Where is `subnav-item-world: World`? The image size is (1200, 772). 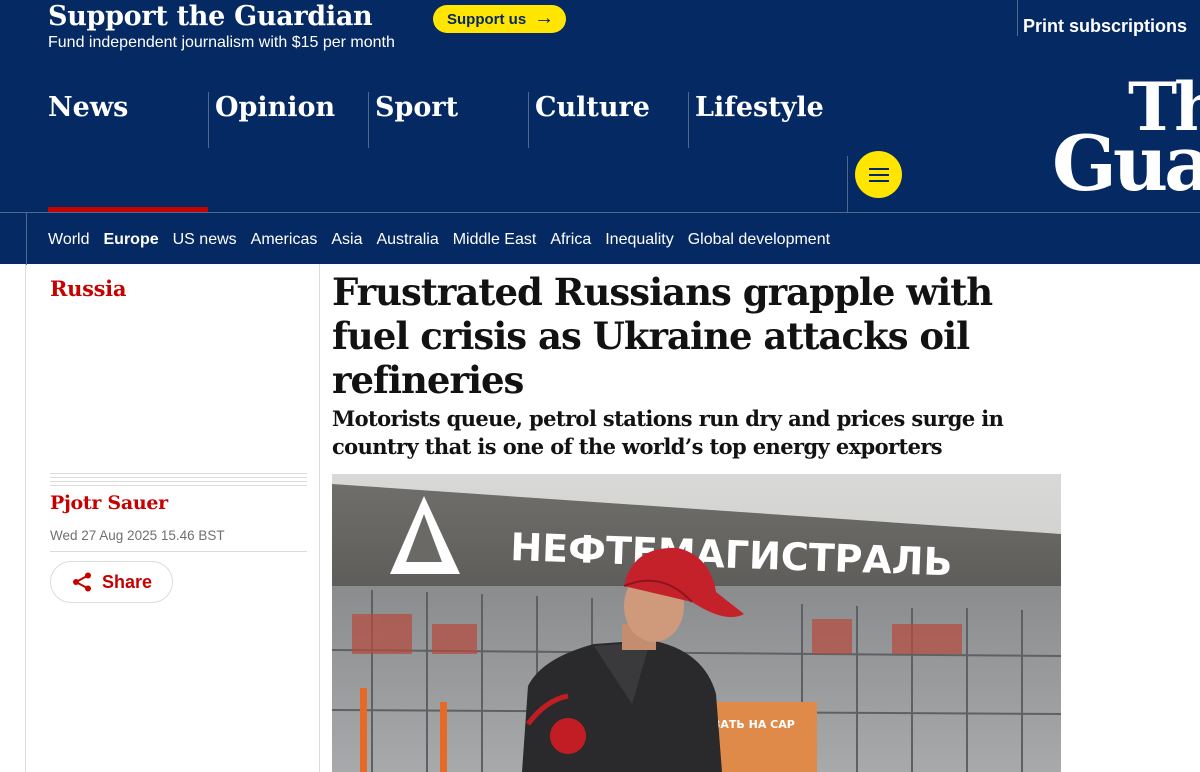 subnav-item-world: World is located at coordinates (69, 240).